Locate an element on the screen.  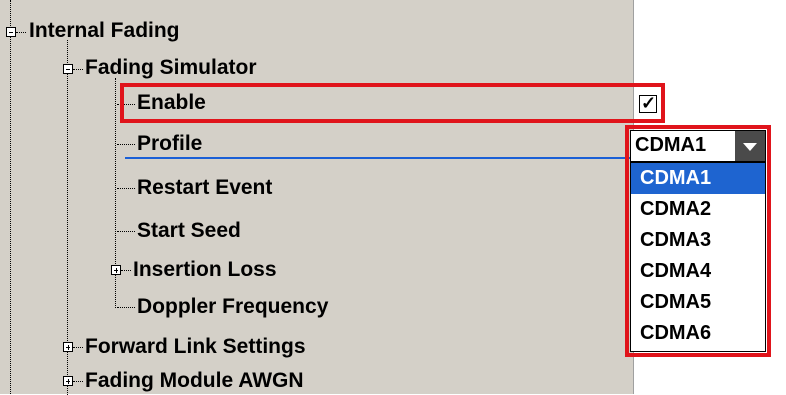
tree-item-insertion-loss: Insertion Loss is located at coordinates (205, 270).